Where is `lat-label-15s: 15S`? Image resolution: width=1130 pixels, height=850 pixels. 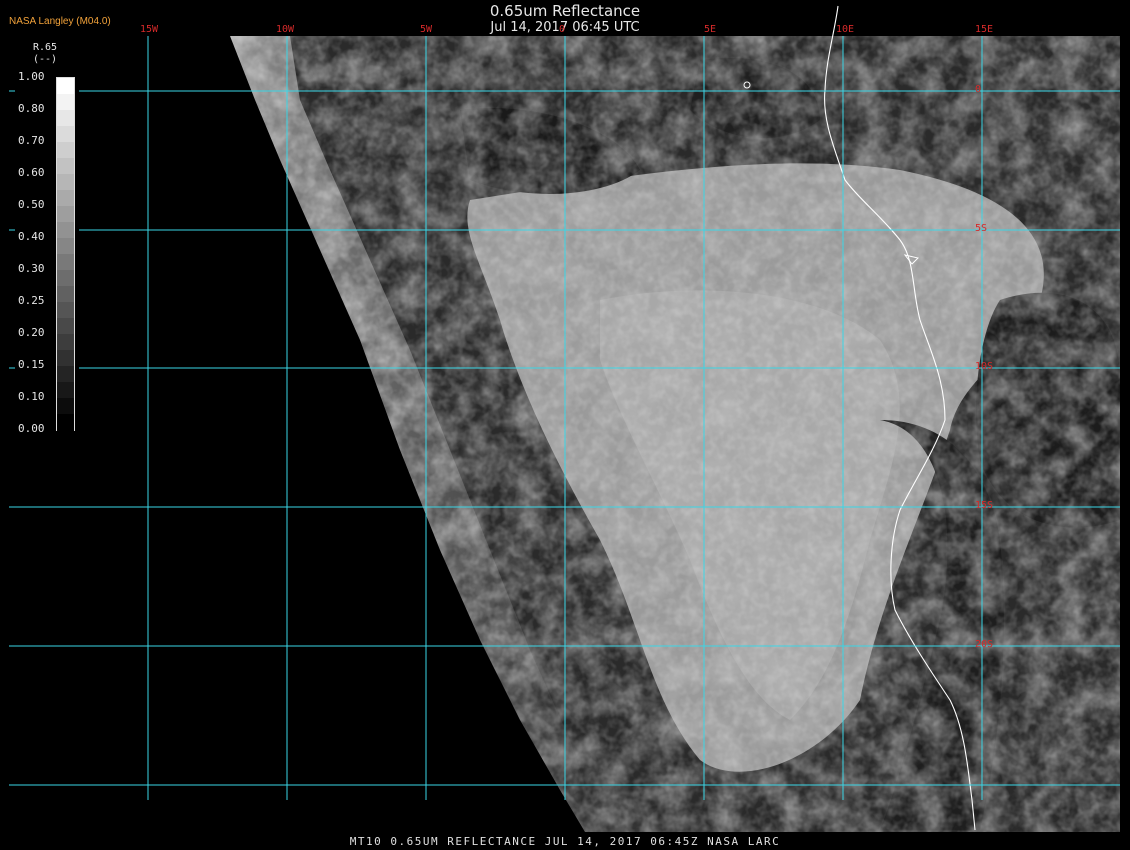
lat-label-15s: 15S is located at coordinates (984, 505).